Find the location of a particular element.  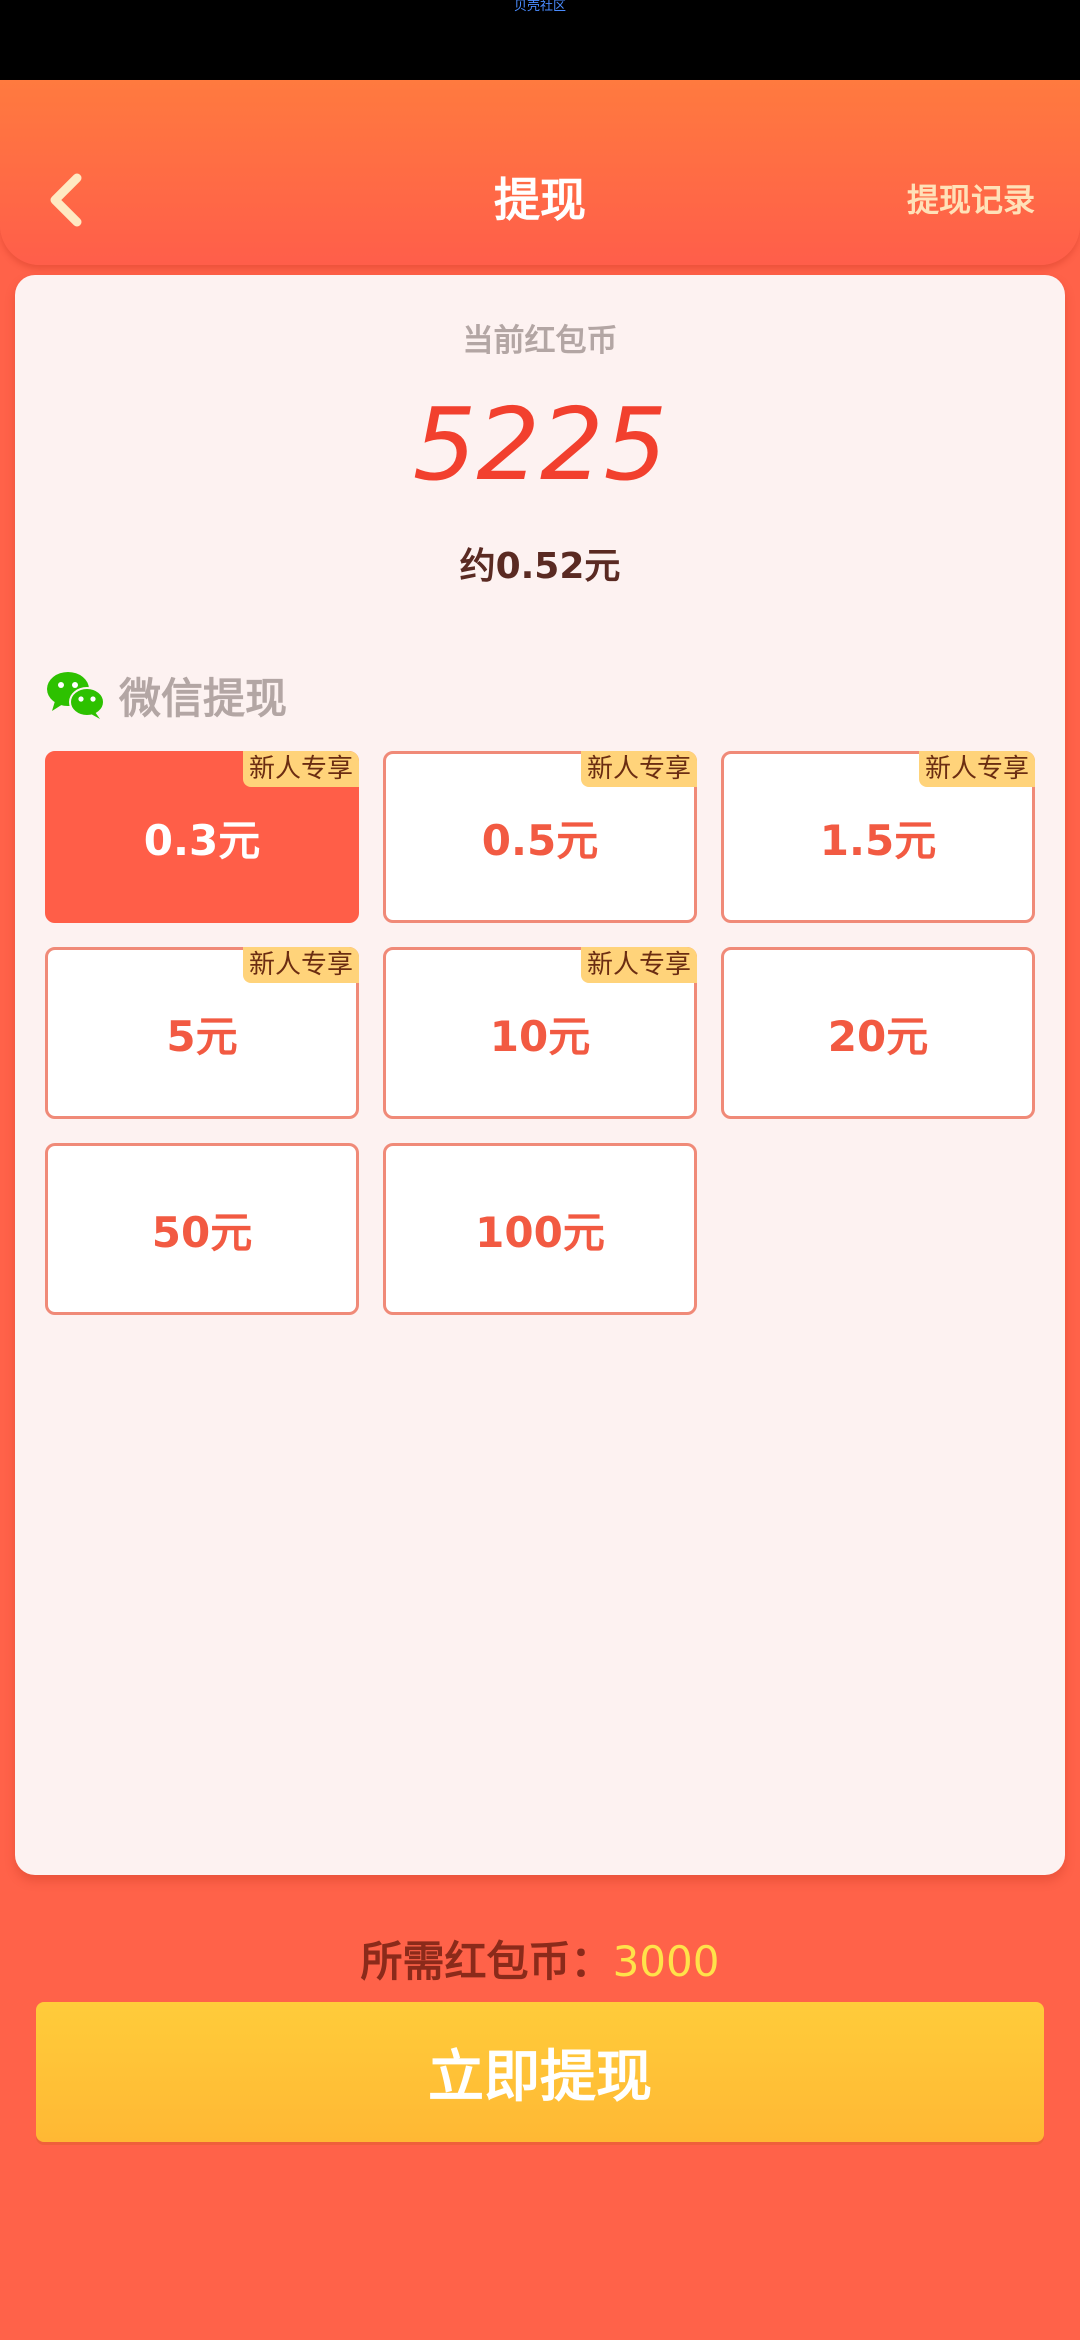

balance-label: 当前红包币 is located at coordinates (540, 341).